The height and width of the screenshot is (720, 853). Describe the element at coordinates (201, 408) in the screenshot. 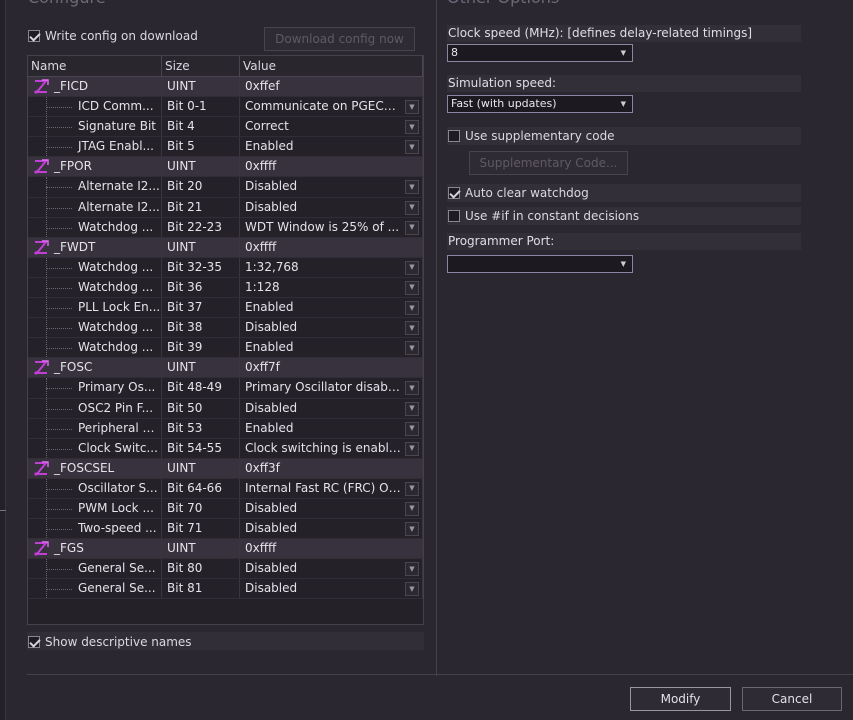

I see `size-cell: Bit 50` at that location.